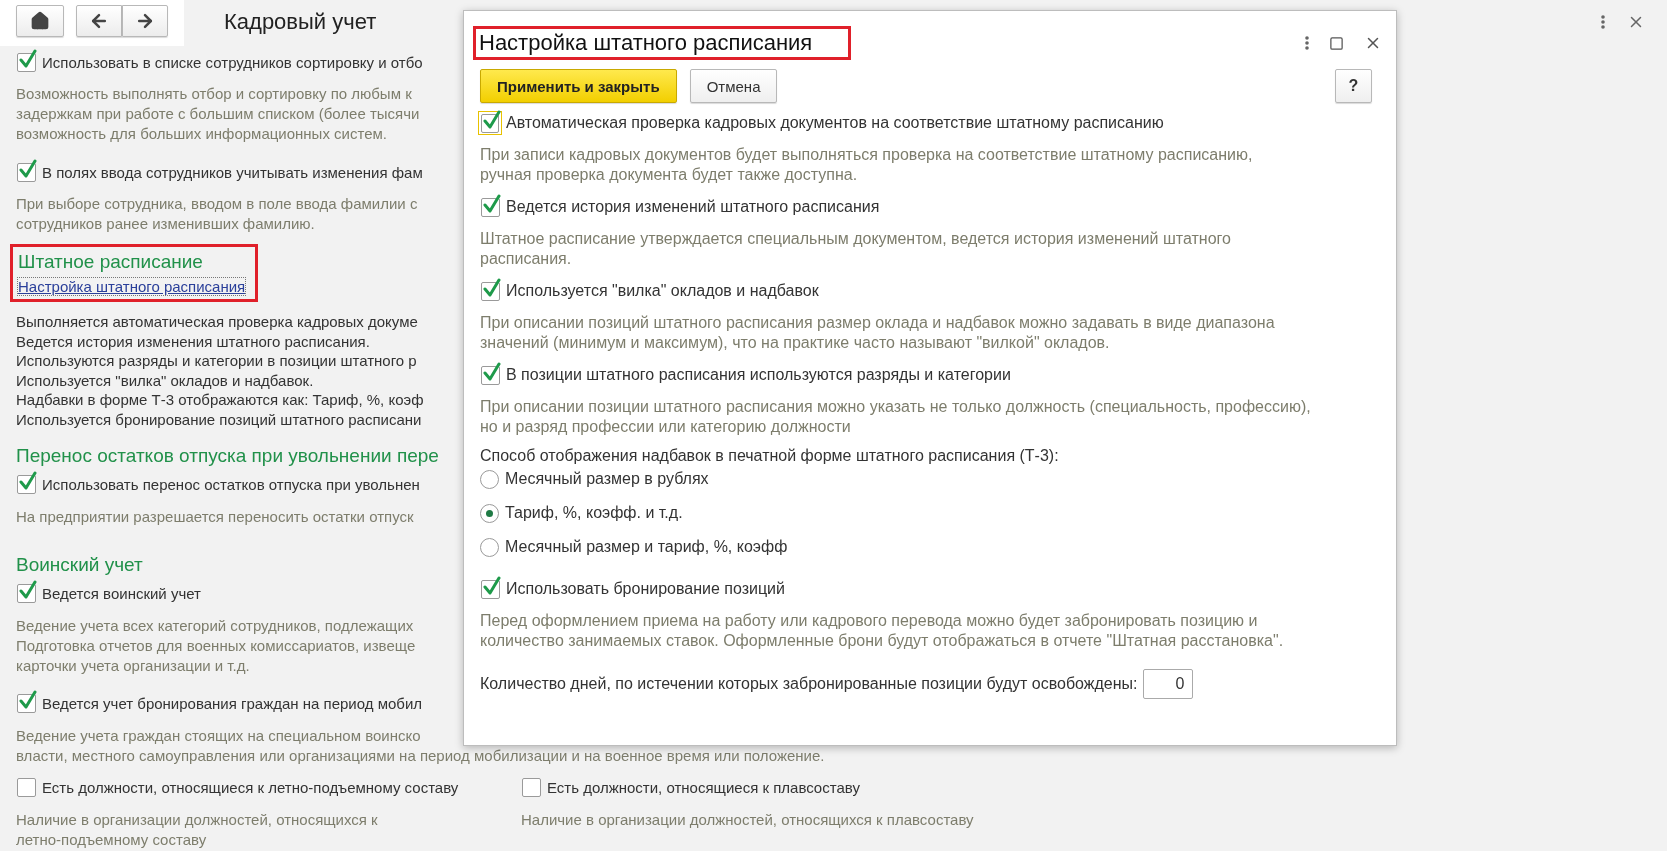  What do you see at coordinates (645, 589) in the screenshot?
I see `checkbox-label: Использовать бронирование позиций` at bounding box center [645, 589].